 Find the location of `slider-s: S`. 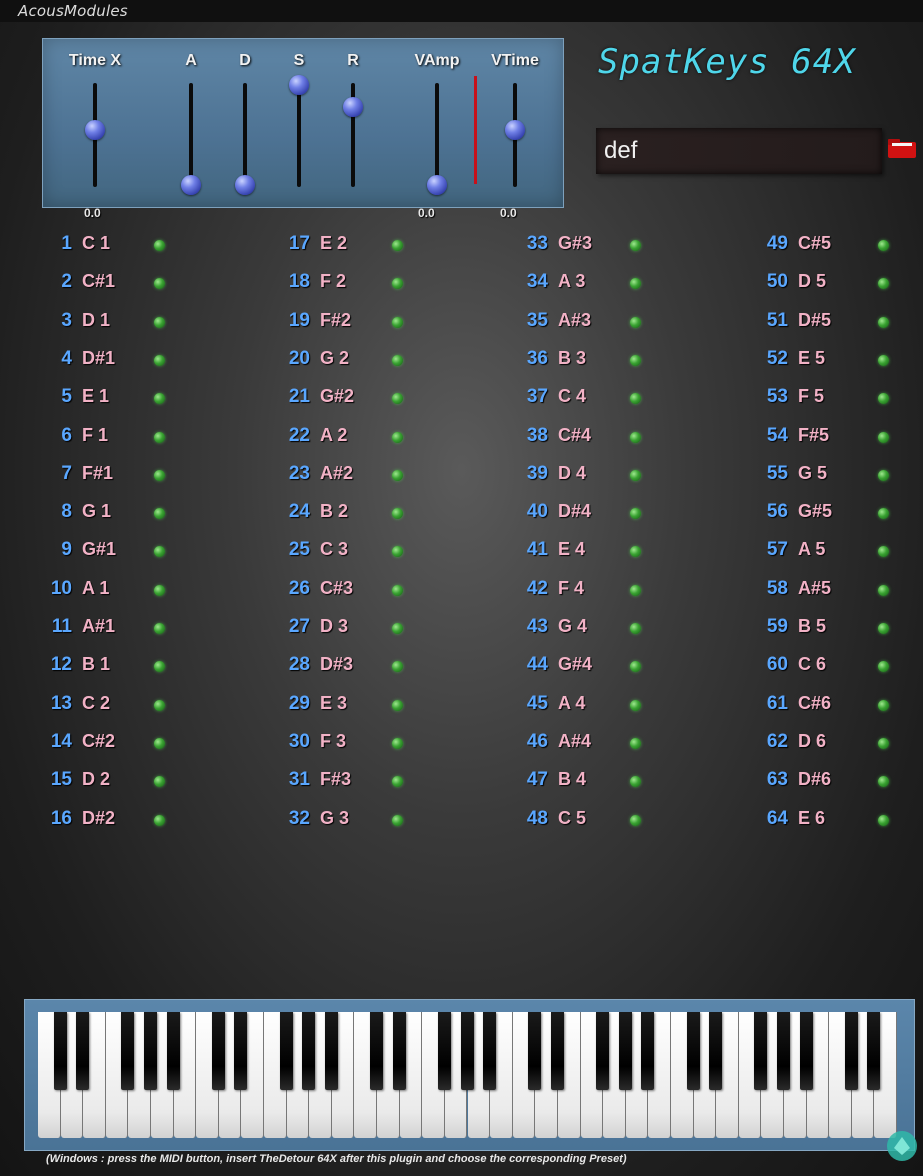

slider-s: S is located at coordinates (299, 123).